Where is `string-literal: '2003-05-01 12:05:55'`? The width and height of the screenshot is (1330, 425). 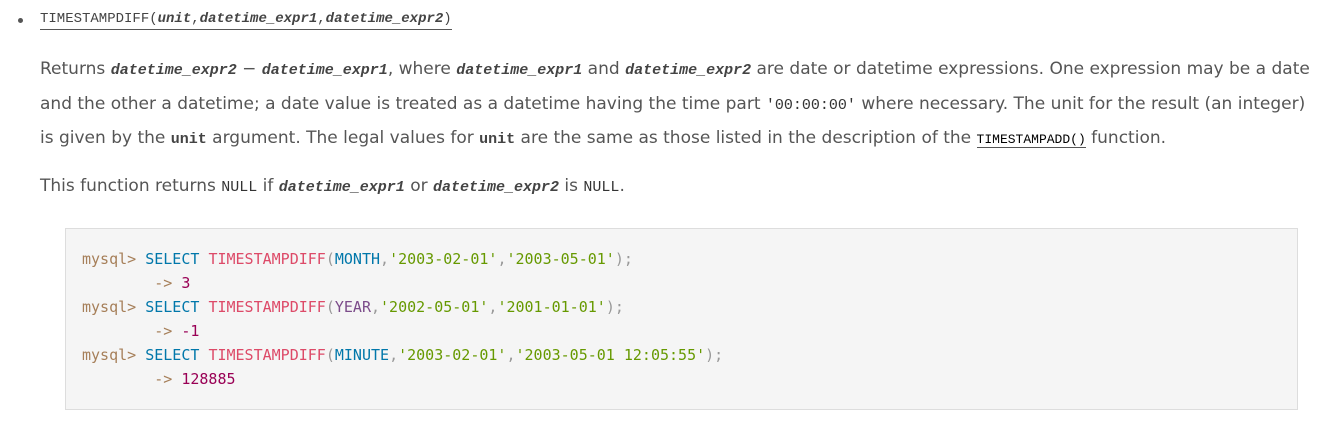
string-literal: '2003-05-01 12:05:55' is located at coordinates (610, 355).